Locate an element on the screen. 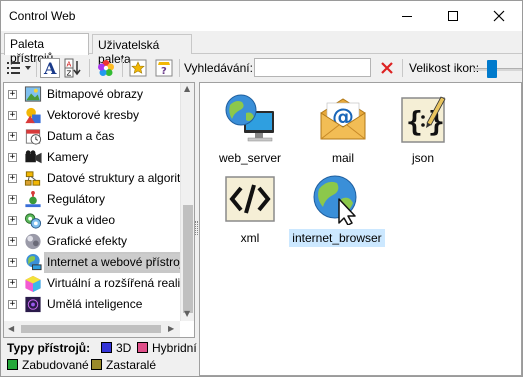 This screenshot has height=377, width=523. internet-browser-icon is located at coordinates (335, 200).